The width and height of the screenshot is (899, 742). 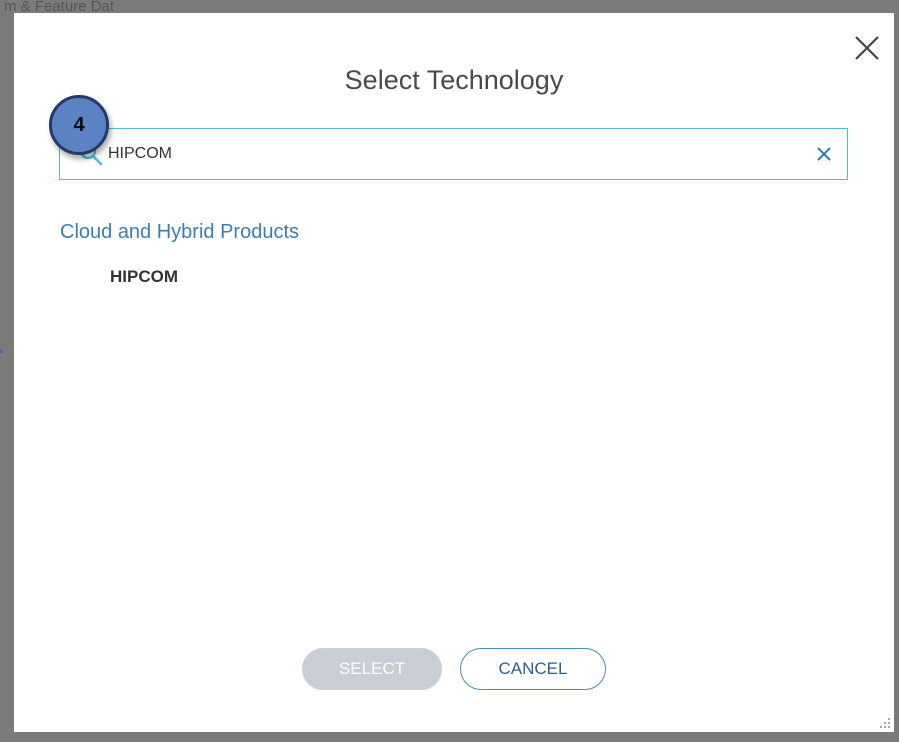 What do you see at coordinates (180, 232) in the screenshot?
I see `group-label-cloud-hybrid: Cloud and Hybrid Products` at bounding box center [180, 232].